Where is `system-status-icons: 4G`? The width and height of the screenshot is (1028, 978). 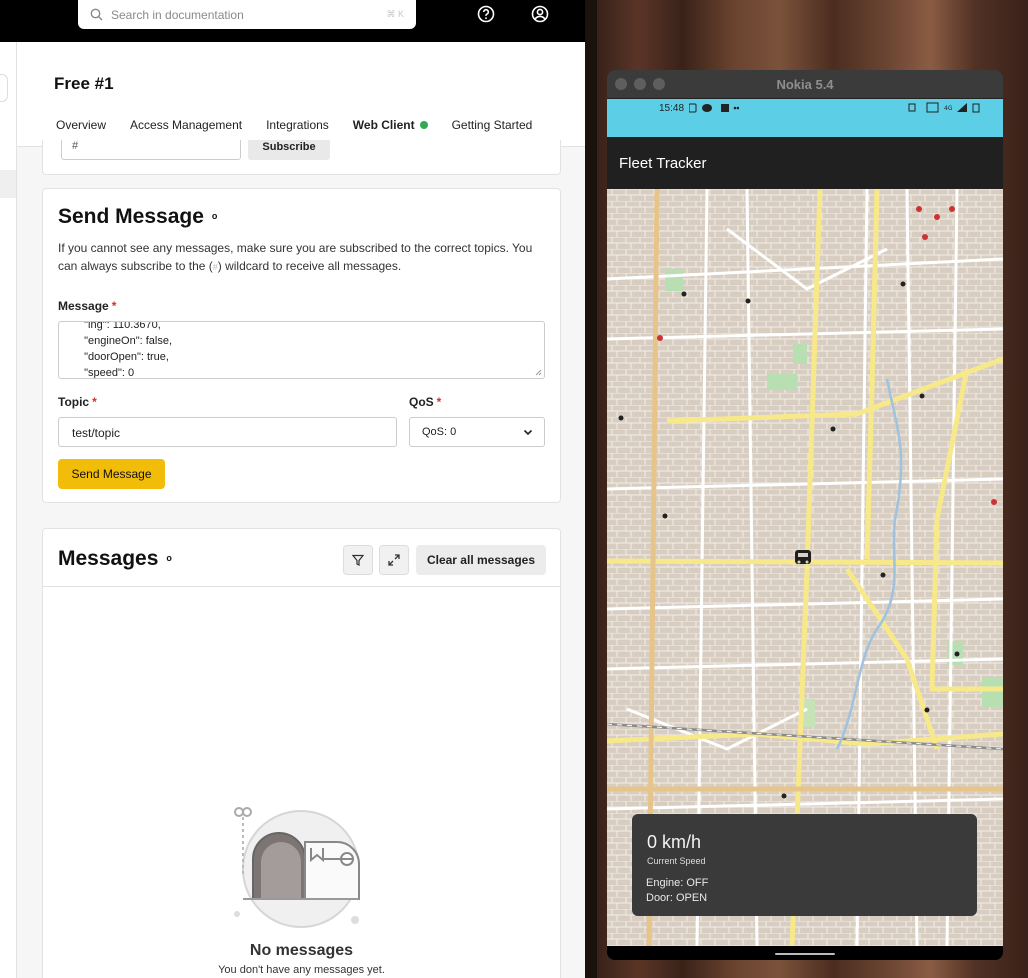 system-status-icons: 4G is located at coordinates (944, 107).